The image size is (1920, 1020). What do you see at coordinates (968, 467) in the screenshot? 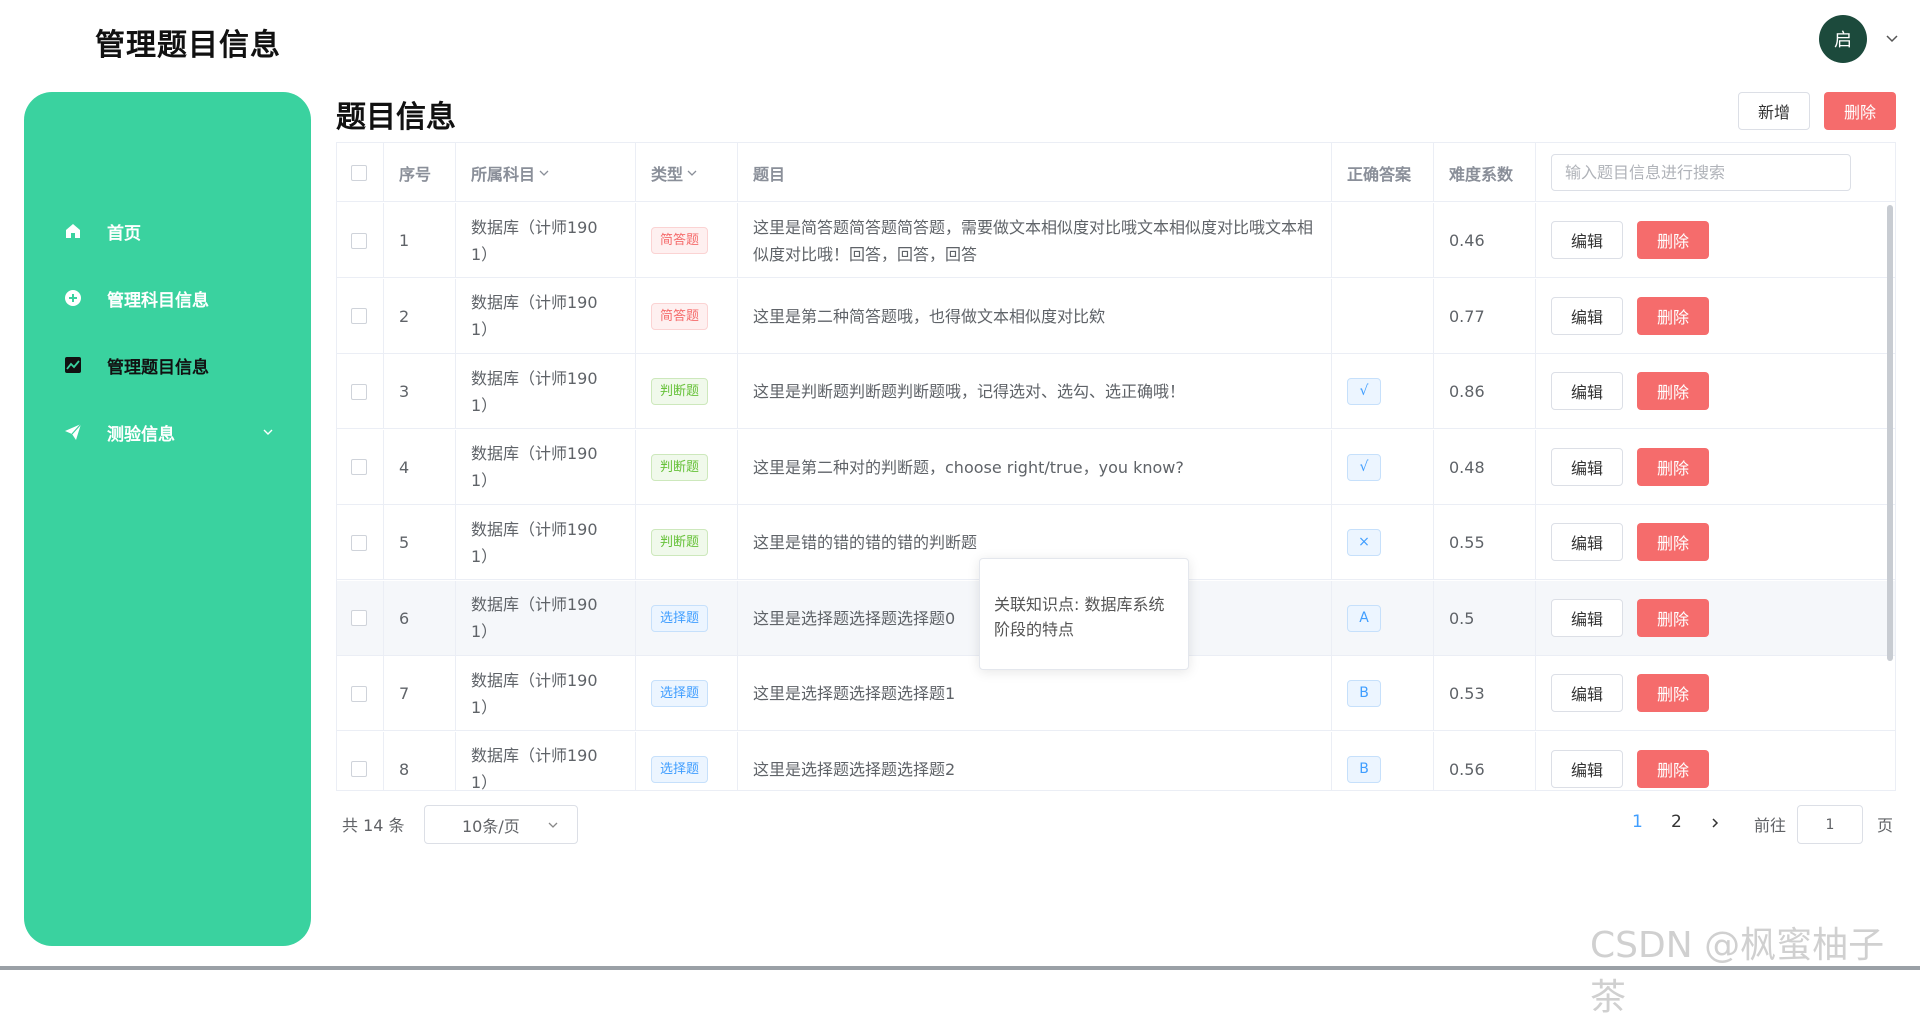
I see `row-question-text: 这里是第二种对的判断题，choose right/true，you know?` at bounding box center [968, 467].